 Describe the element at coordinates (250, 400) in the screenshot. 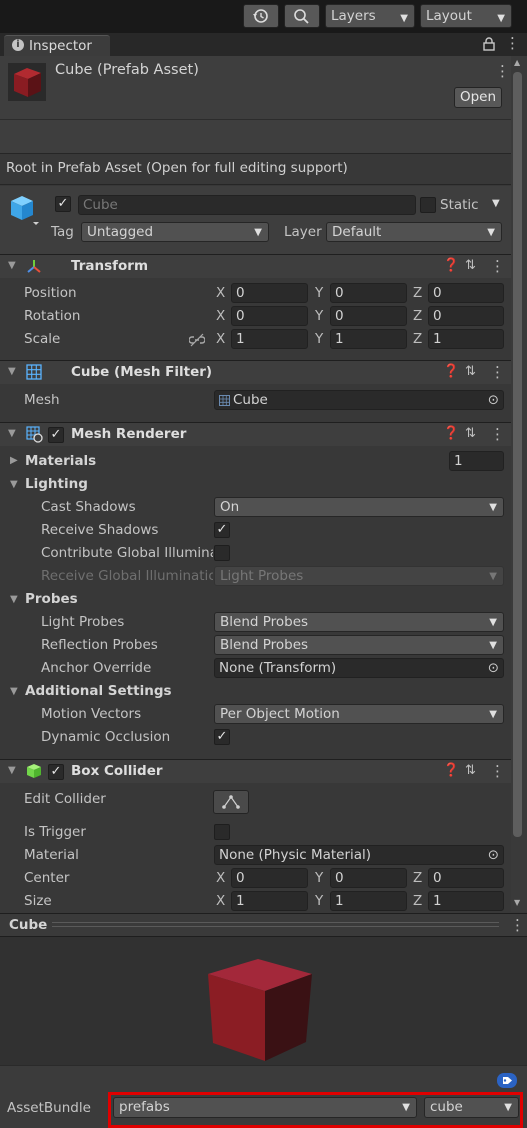

I see `mesh-value: Cube` at that location.